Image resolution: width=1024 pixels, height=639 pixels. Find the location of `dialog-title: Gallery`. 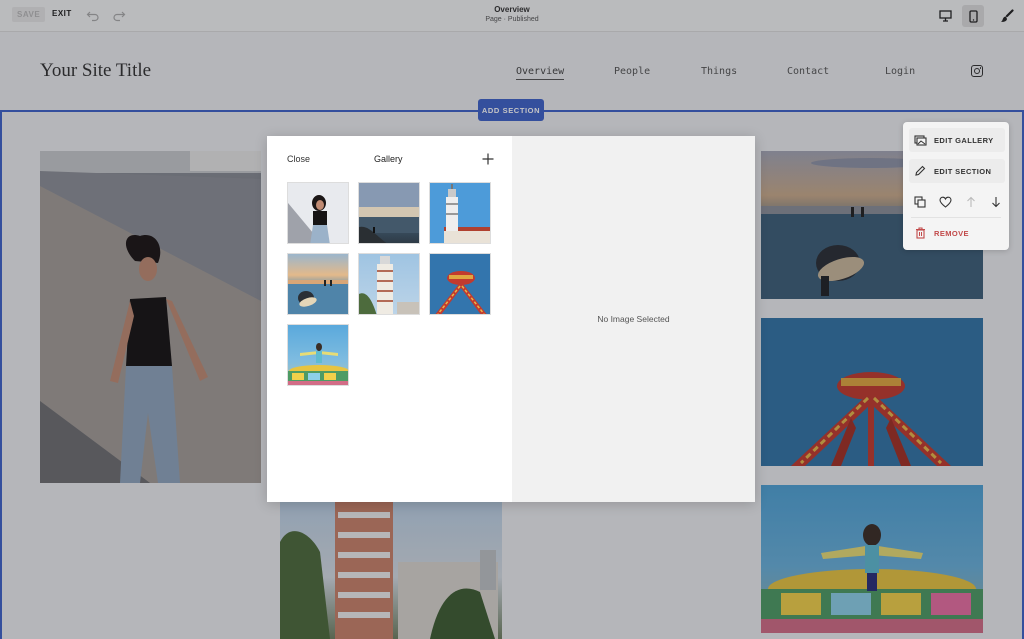

dialog-title: Gallery is located at coordinates (388, 159).